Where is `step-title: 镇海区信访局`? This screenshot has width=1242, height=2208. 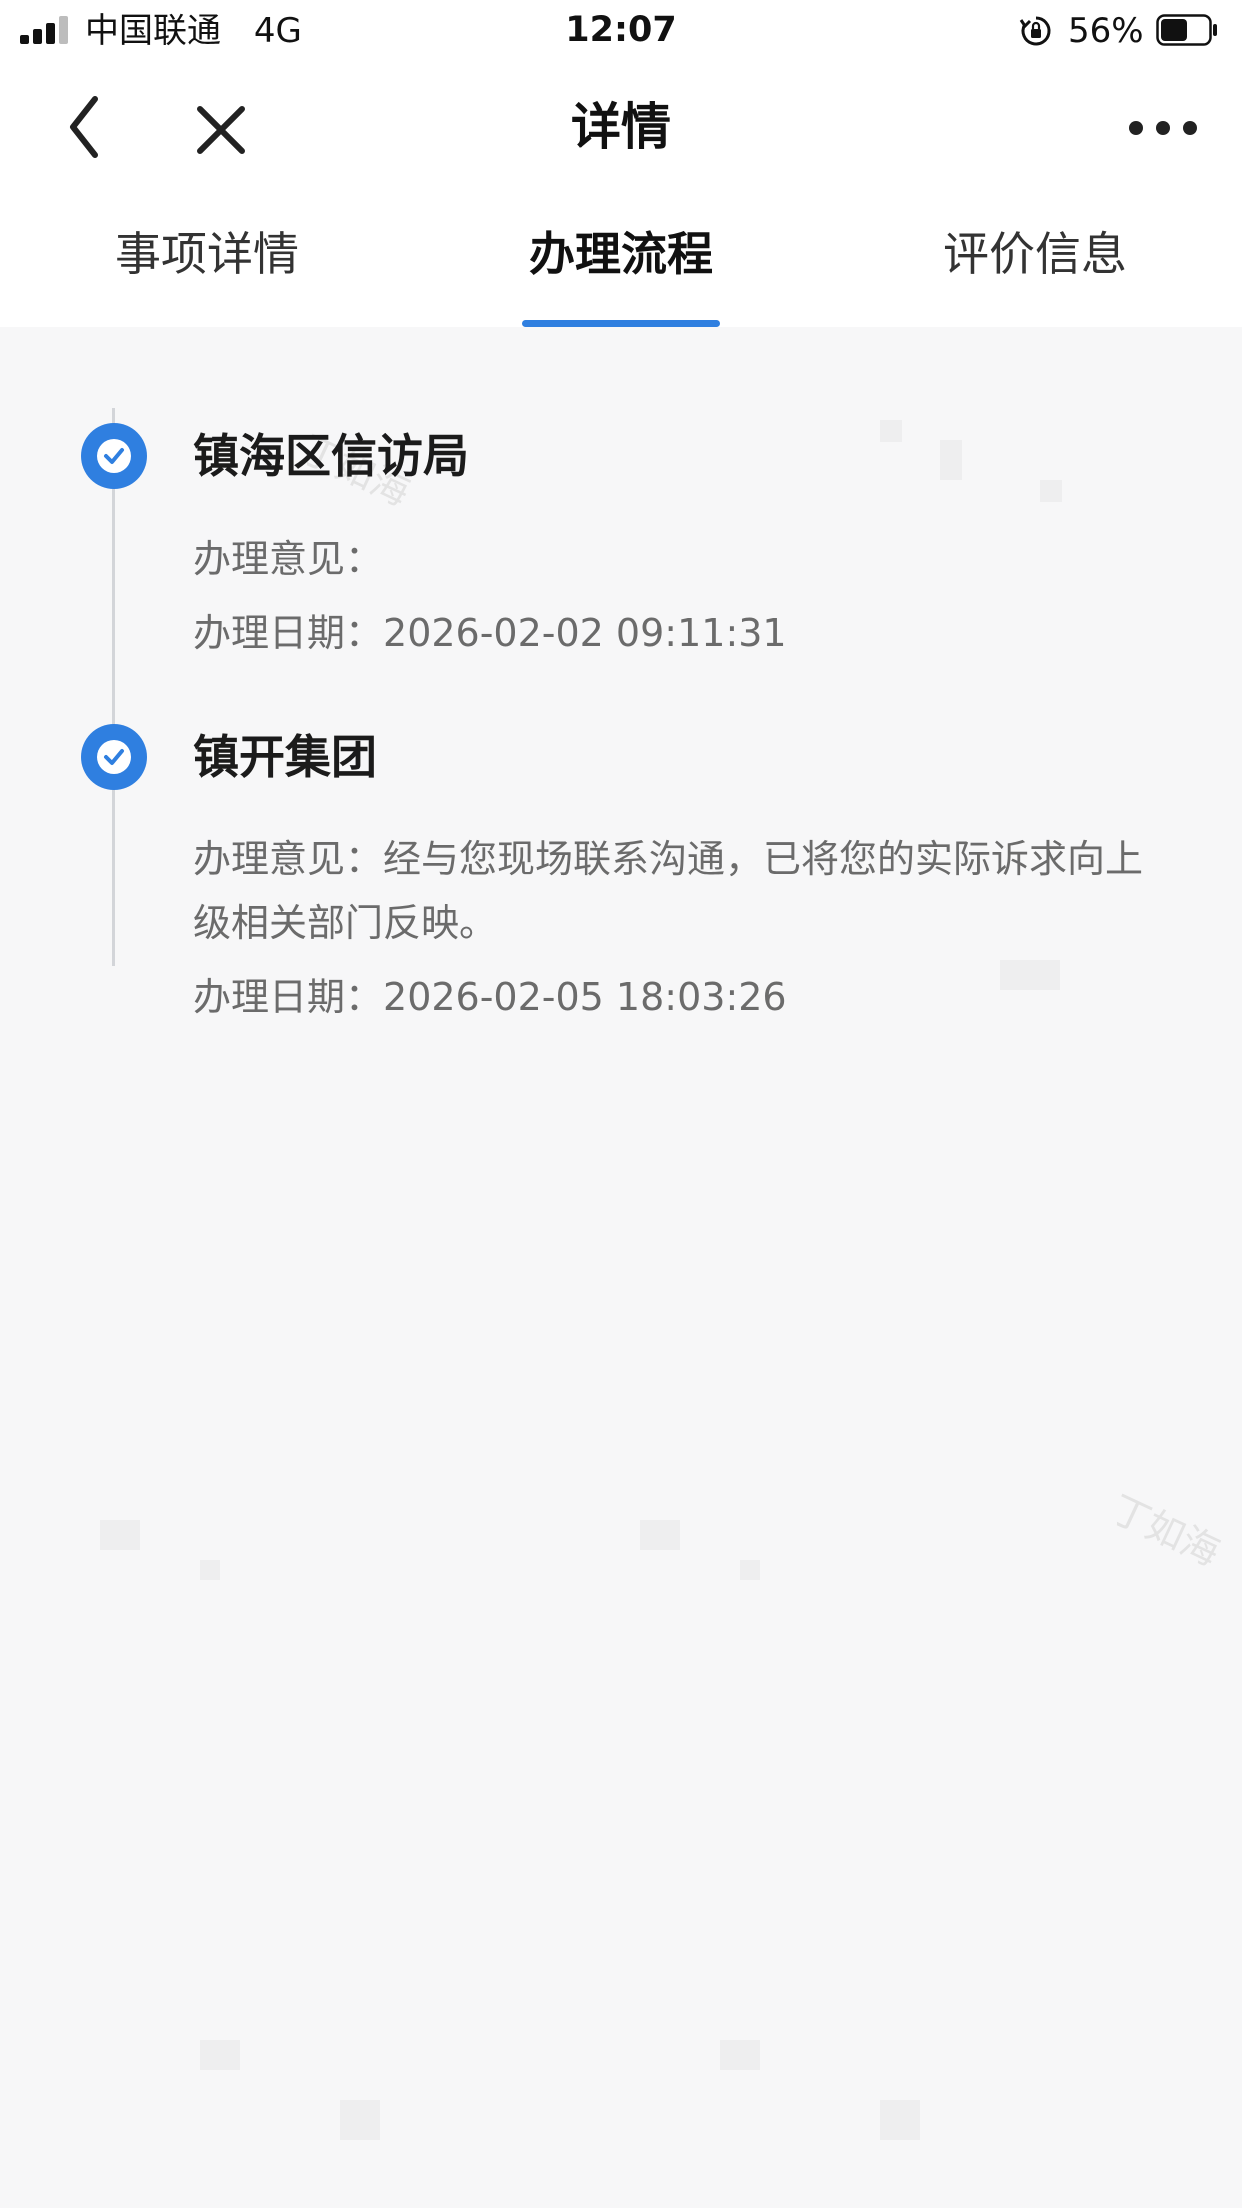 step-title: 镇海区信访局 is located at coordinates (331, 456).